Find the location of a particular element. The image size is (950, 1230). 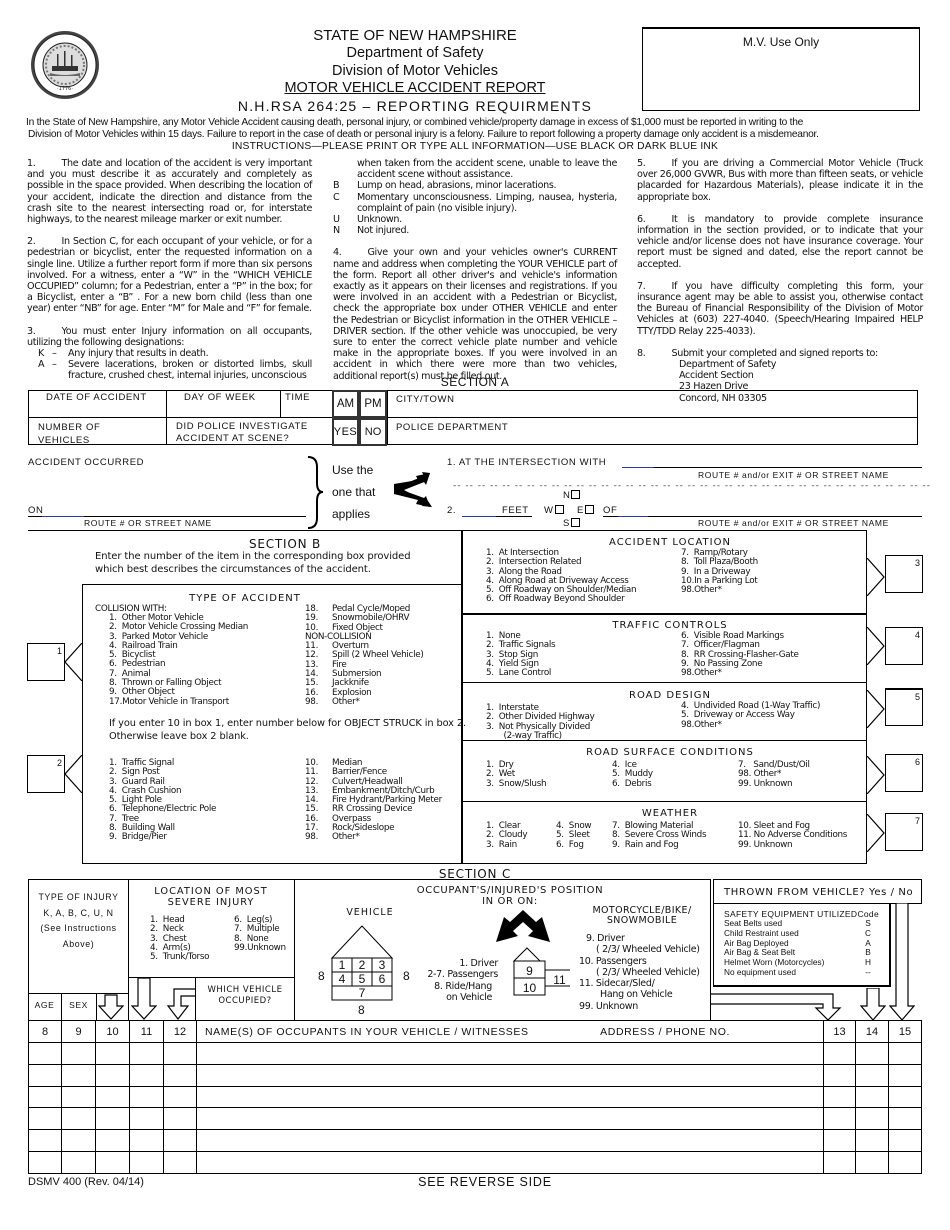

thrown-from-vehicle-field: THROWN FROM VEHICLE? Yes / No is located at coordinates (817, 891).